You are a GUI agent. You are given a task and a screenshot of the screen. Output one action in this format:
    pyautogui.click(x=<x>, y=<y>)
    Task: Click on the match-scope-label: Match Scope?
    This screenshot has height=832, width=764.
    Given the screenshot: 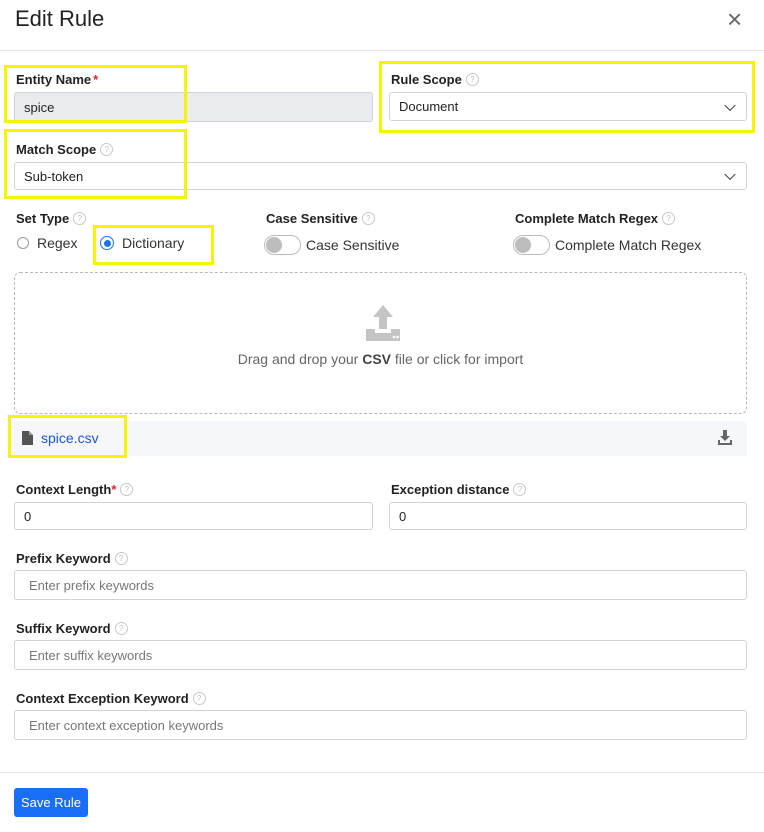 What is the action you would take?
    pyautogui.click(x=65, y=149)
    